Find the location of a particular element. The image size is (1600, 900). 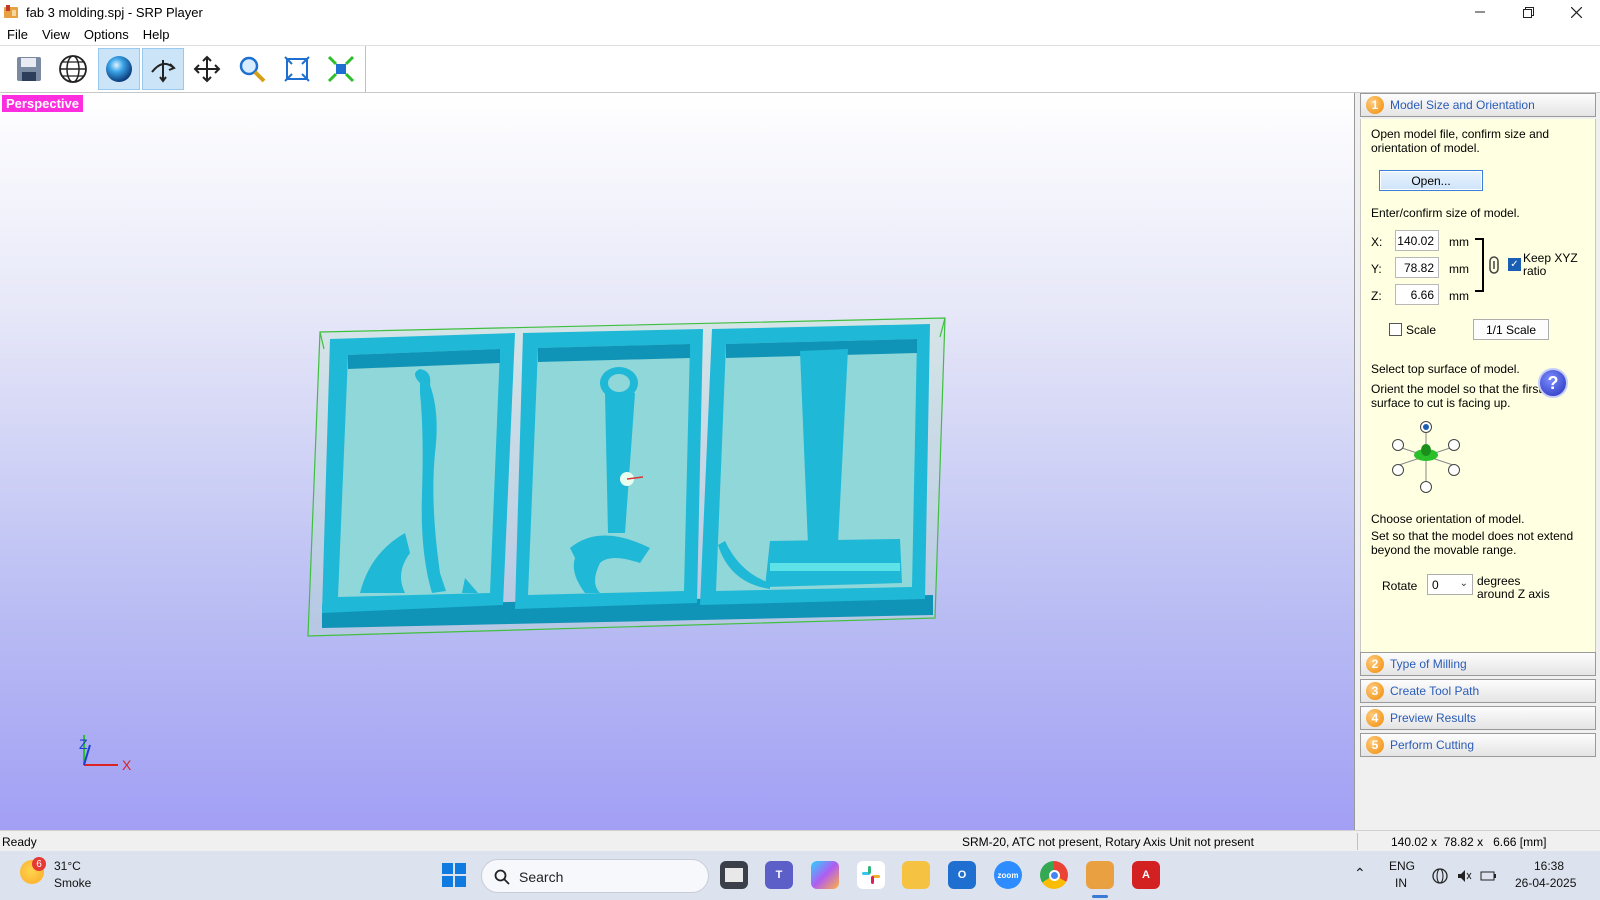

step-2-header: 2 Type of Milling is located at coordinates (1478, 664).